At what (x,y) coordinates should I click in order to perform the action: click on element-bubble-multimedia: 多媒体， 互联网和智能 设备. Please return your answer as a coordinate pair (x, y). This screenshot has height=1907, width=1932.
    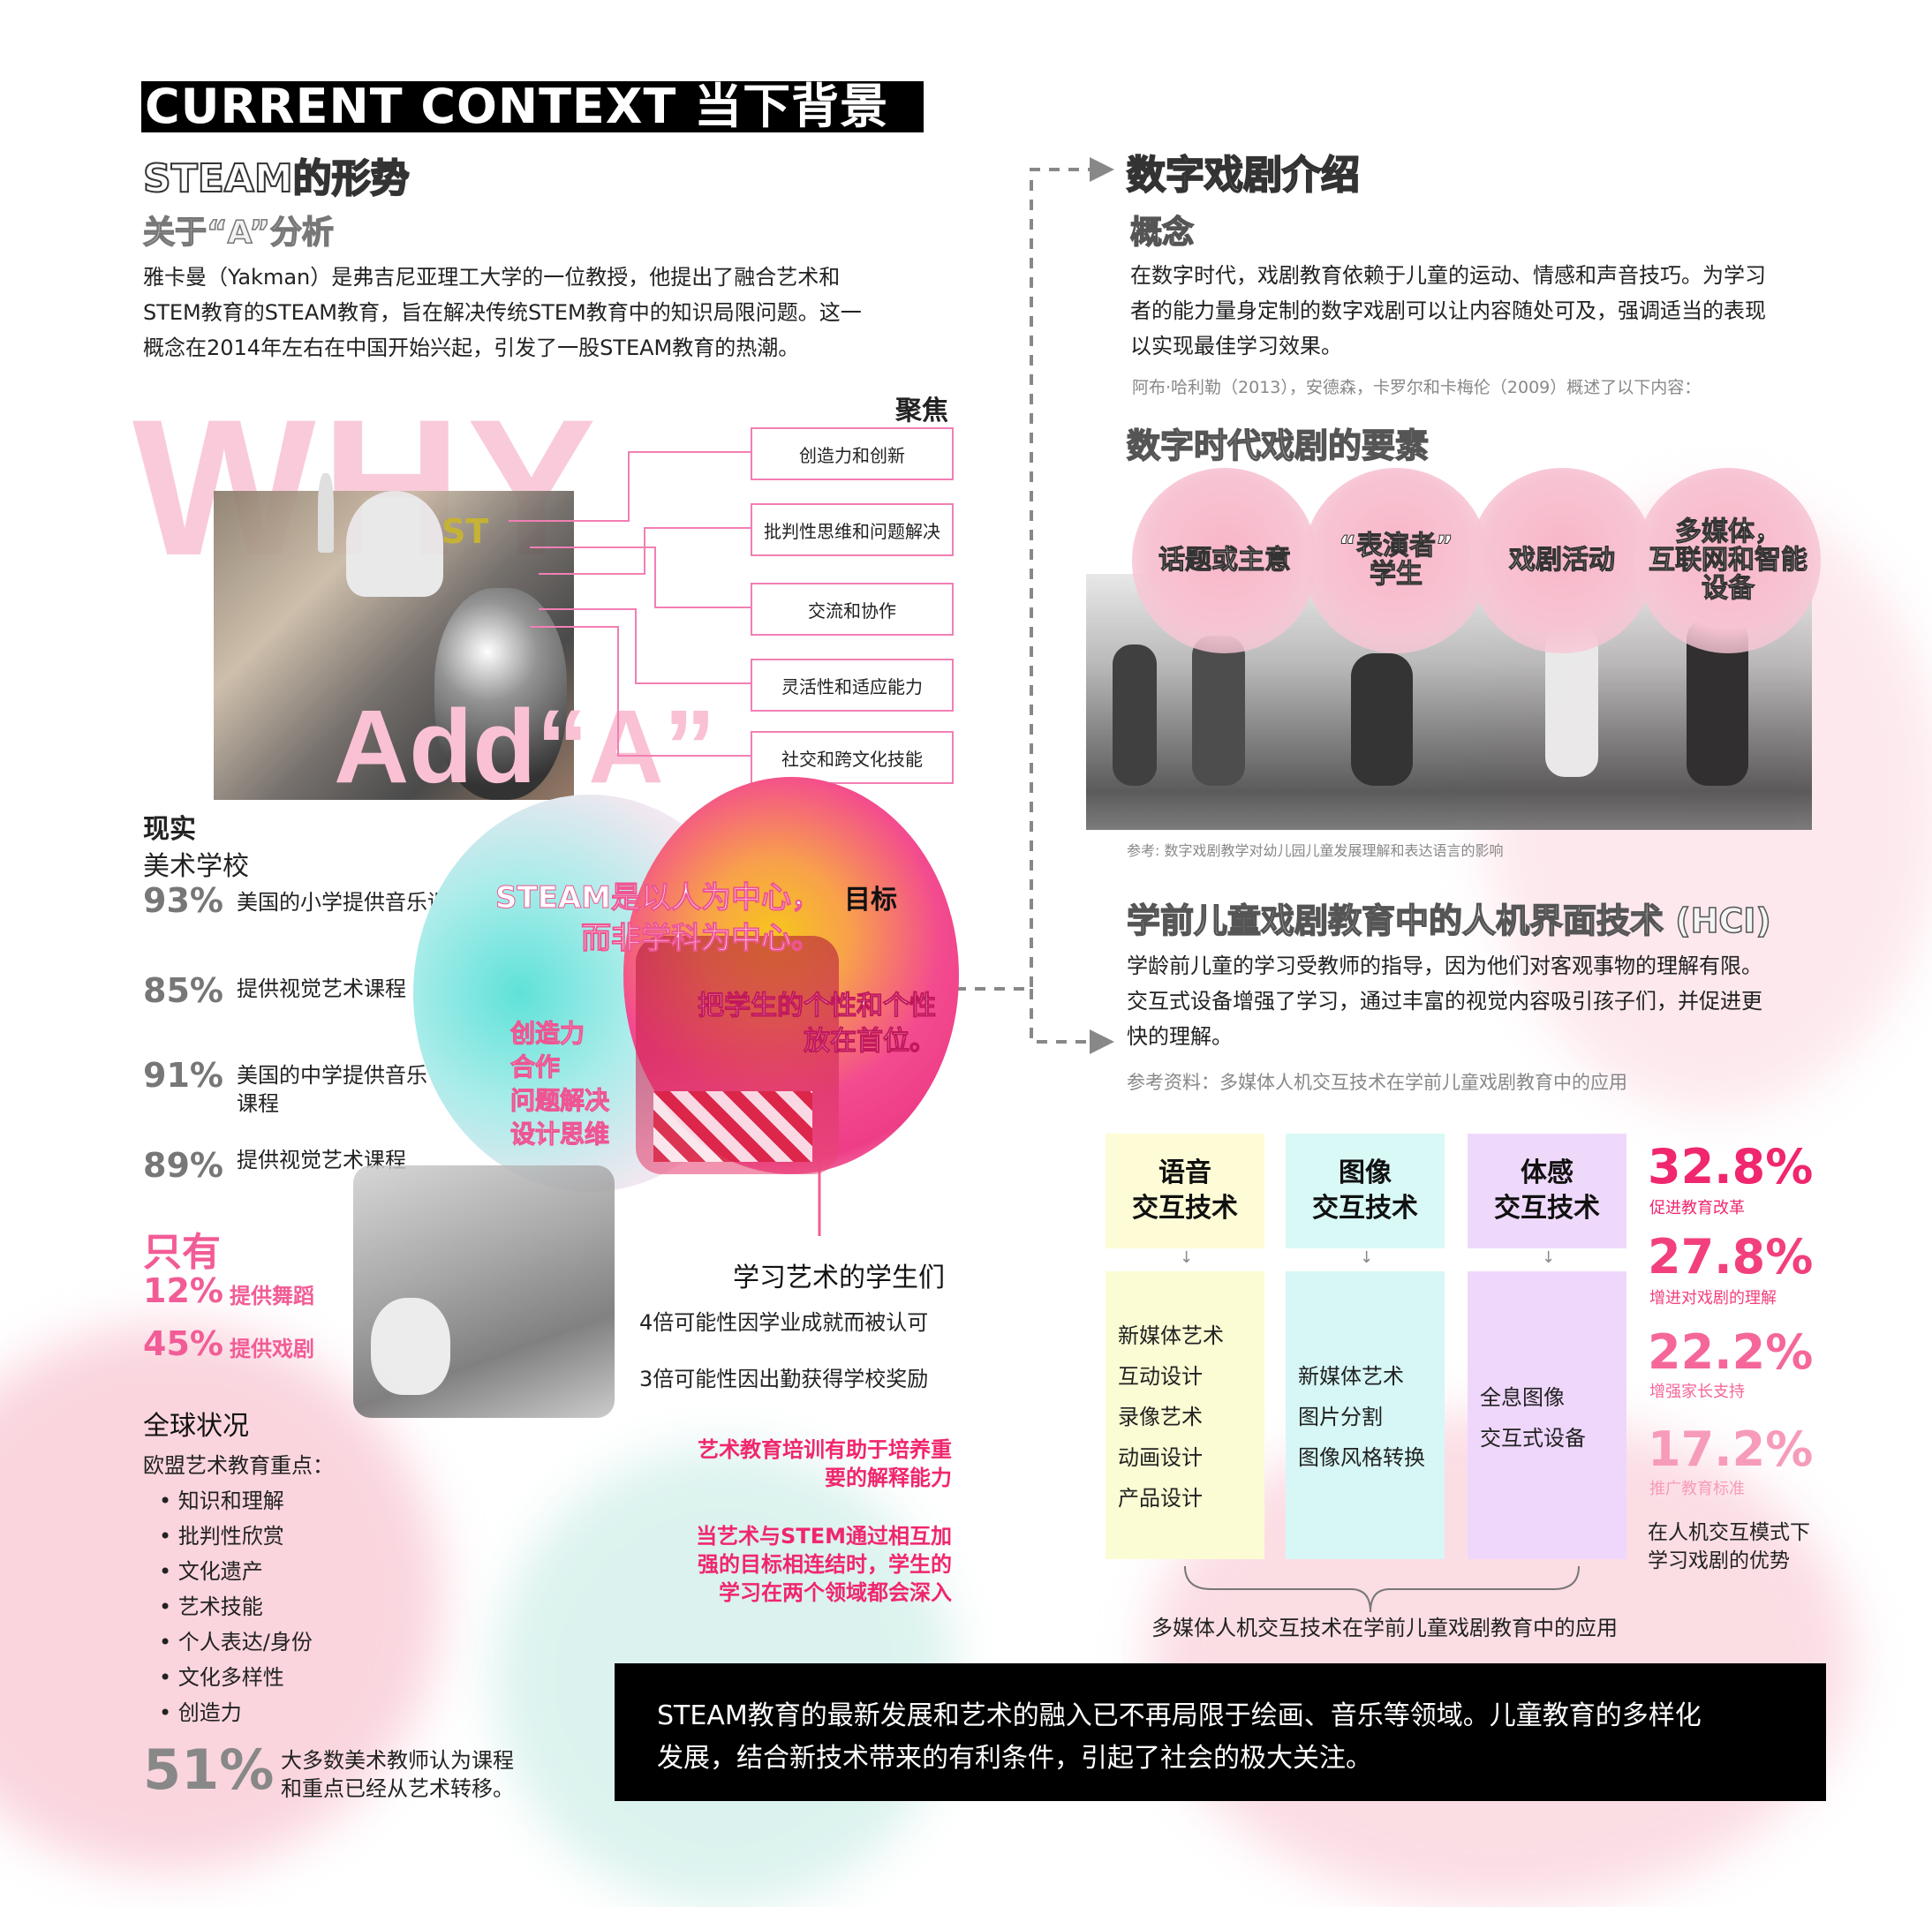
    Looking at the image, I should click on (1728, 560).